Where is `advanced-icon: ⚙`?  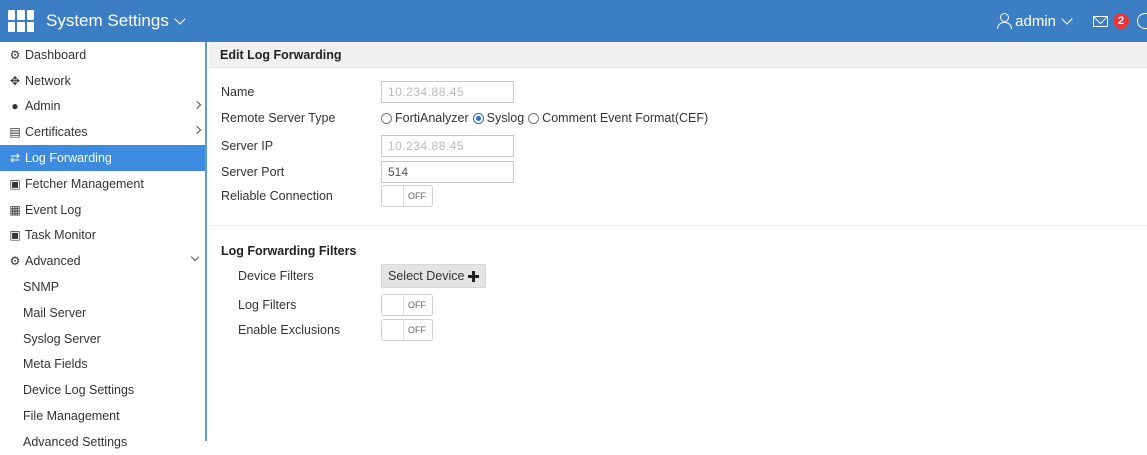 advanced-icon: ⚙ is located at coordinates (15, 261).